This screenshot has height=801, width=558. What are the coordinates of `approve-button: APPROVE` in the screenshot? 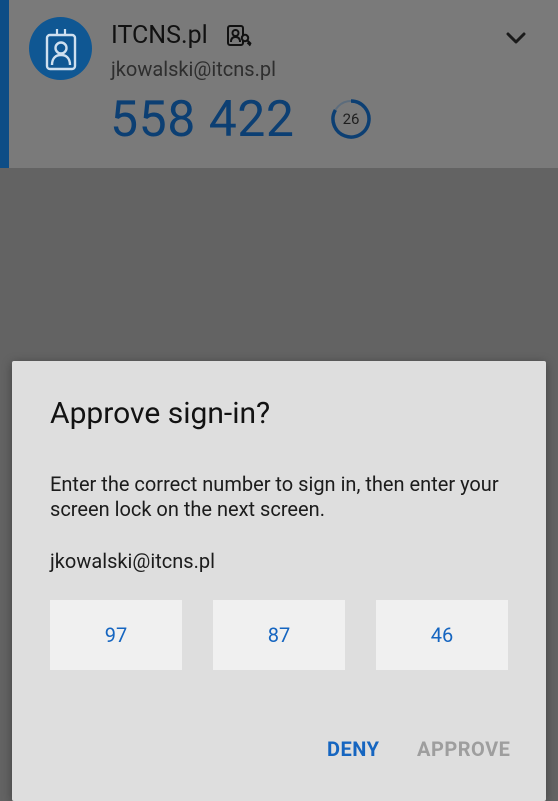 It's located at (463, 749).